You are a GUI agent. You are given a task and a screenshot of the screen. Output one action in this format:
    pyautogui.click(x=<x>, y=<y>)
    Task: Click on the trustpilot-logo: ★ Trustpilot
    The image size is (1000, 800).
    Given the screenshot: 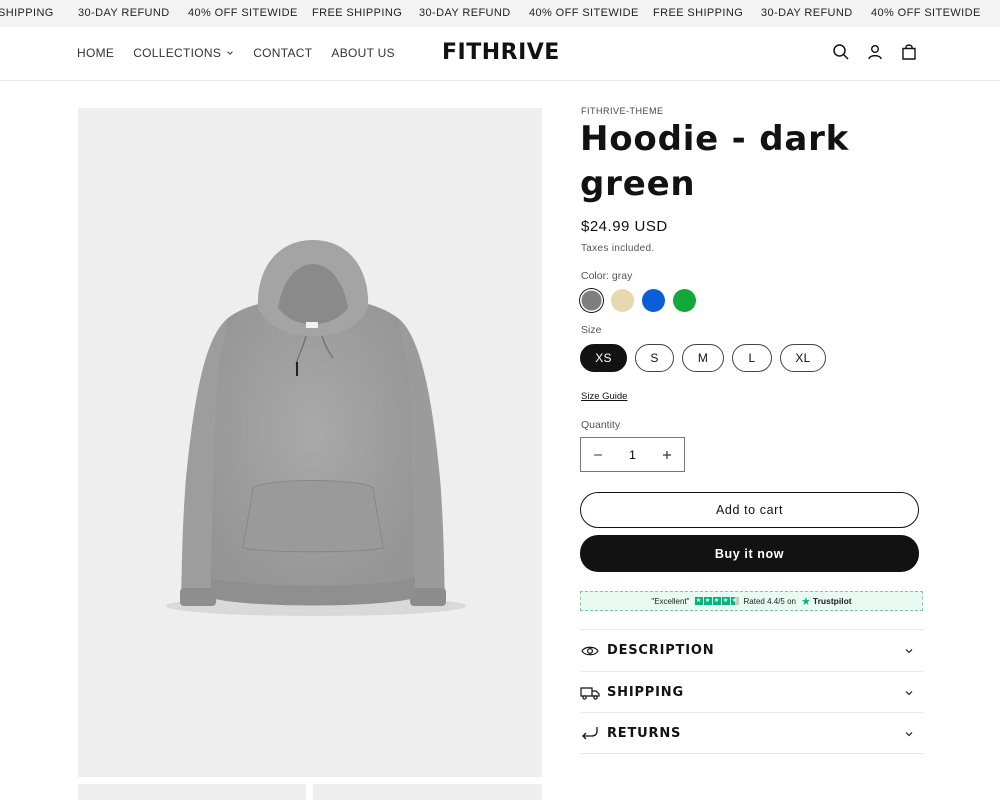 What is the action you would take?
    pyautogui.click(x=826, y=601)
    